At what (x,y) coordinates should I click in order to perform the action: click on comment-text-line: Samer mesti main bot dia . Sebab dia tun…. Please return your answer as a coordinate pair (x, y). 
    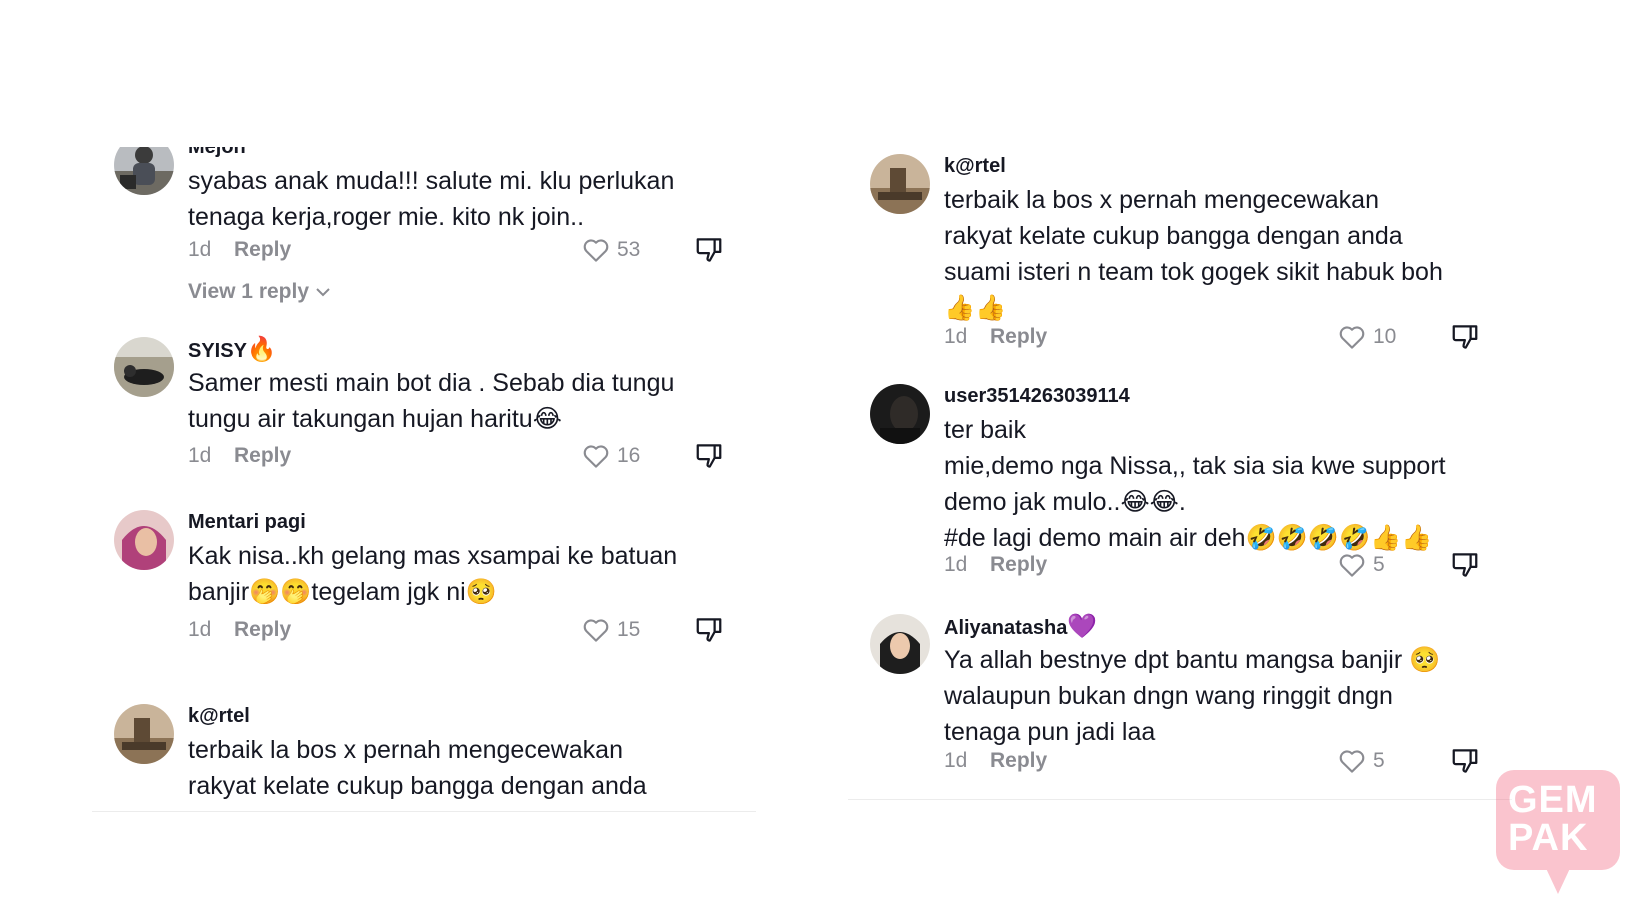
    Looking at the image, I should click on (431, 383).